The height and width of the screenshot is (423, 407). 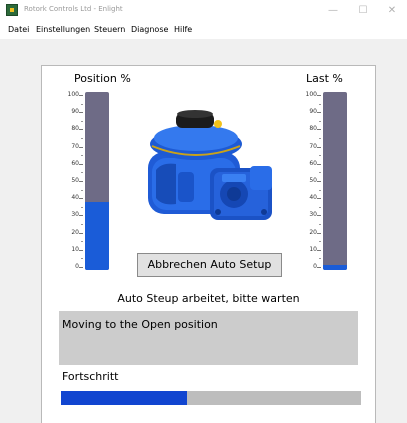 What do you see at coordinates (109, 29) in the screenshot?
I see `menu-steuern: Steuern` at bounding box center [109, 29].